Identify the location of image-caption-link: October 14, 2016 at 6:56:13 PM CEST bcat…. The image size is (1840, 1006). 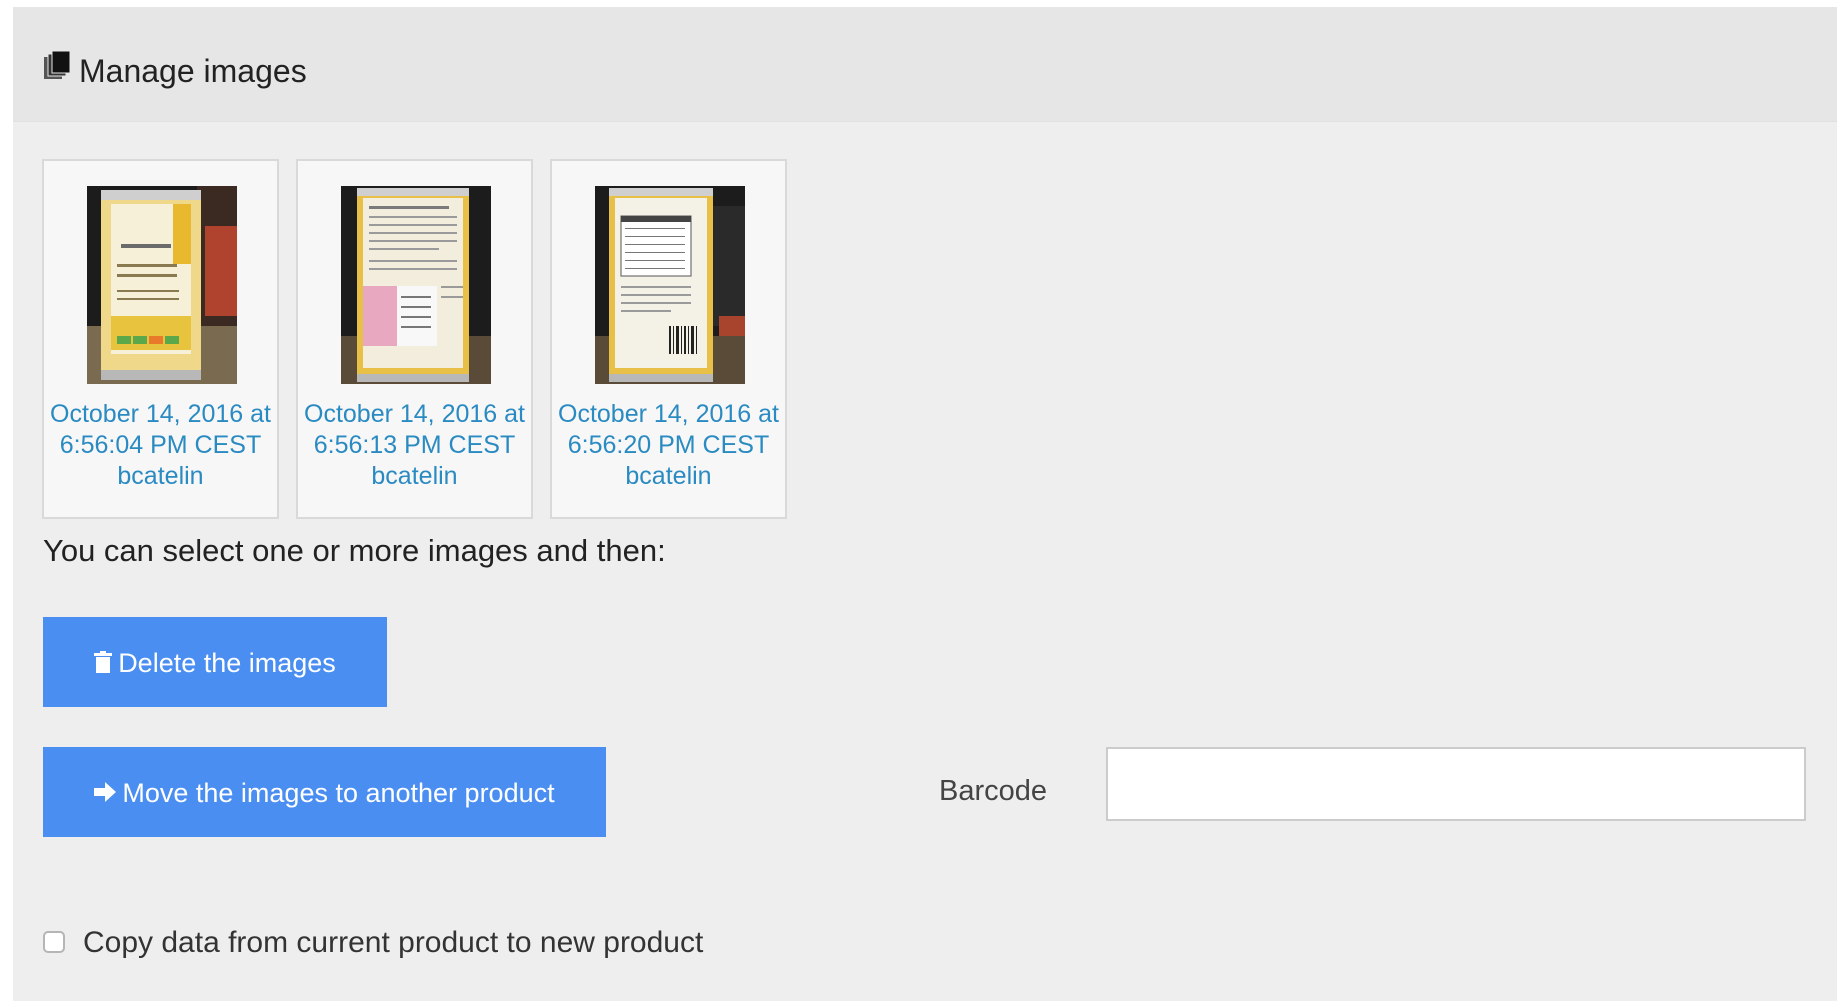
(414, 445).